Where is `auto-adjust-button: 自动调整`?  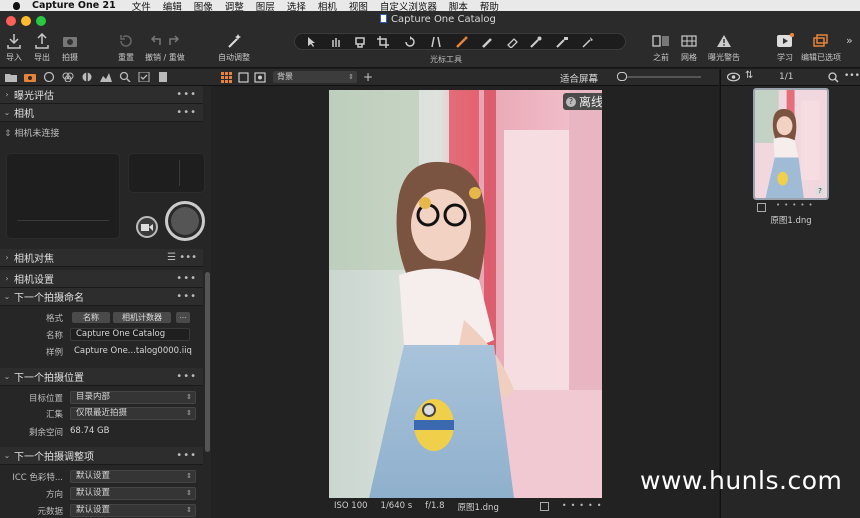 auto-adjust-button: 自动调整 is located at coordinates (234, 47).